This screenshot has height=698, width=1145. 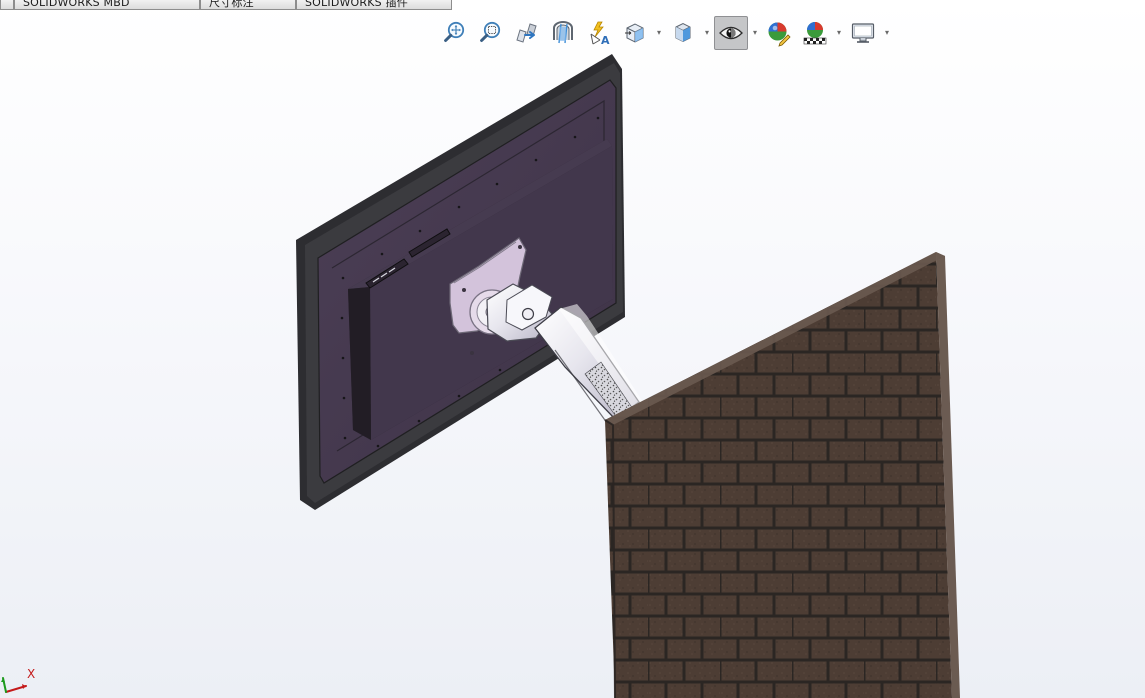 What do you see at coordinates (659, 33) in the screenshot?
I see `view-orientation-dropdown: ▾` at bounding box center [659, 33].